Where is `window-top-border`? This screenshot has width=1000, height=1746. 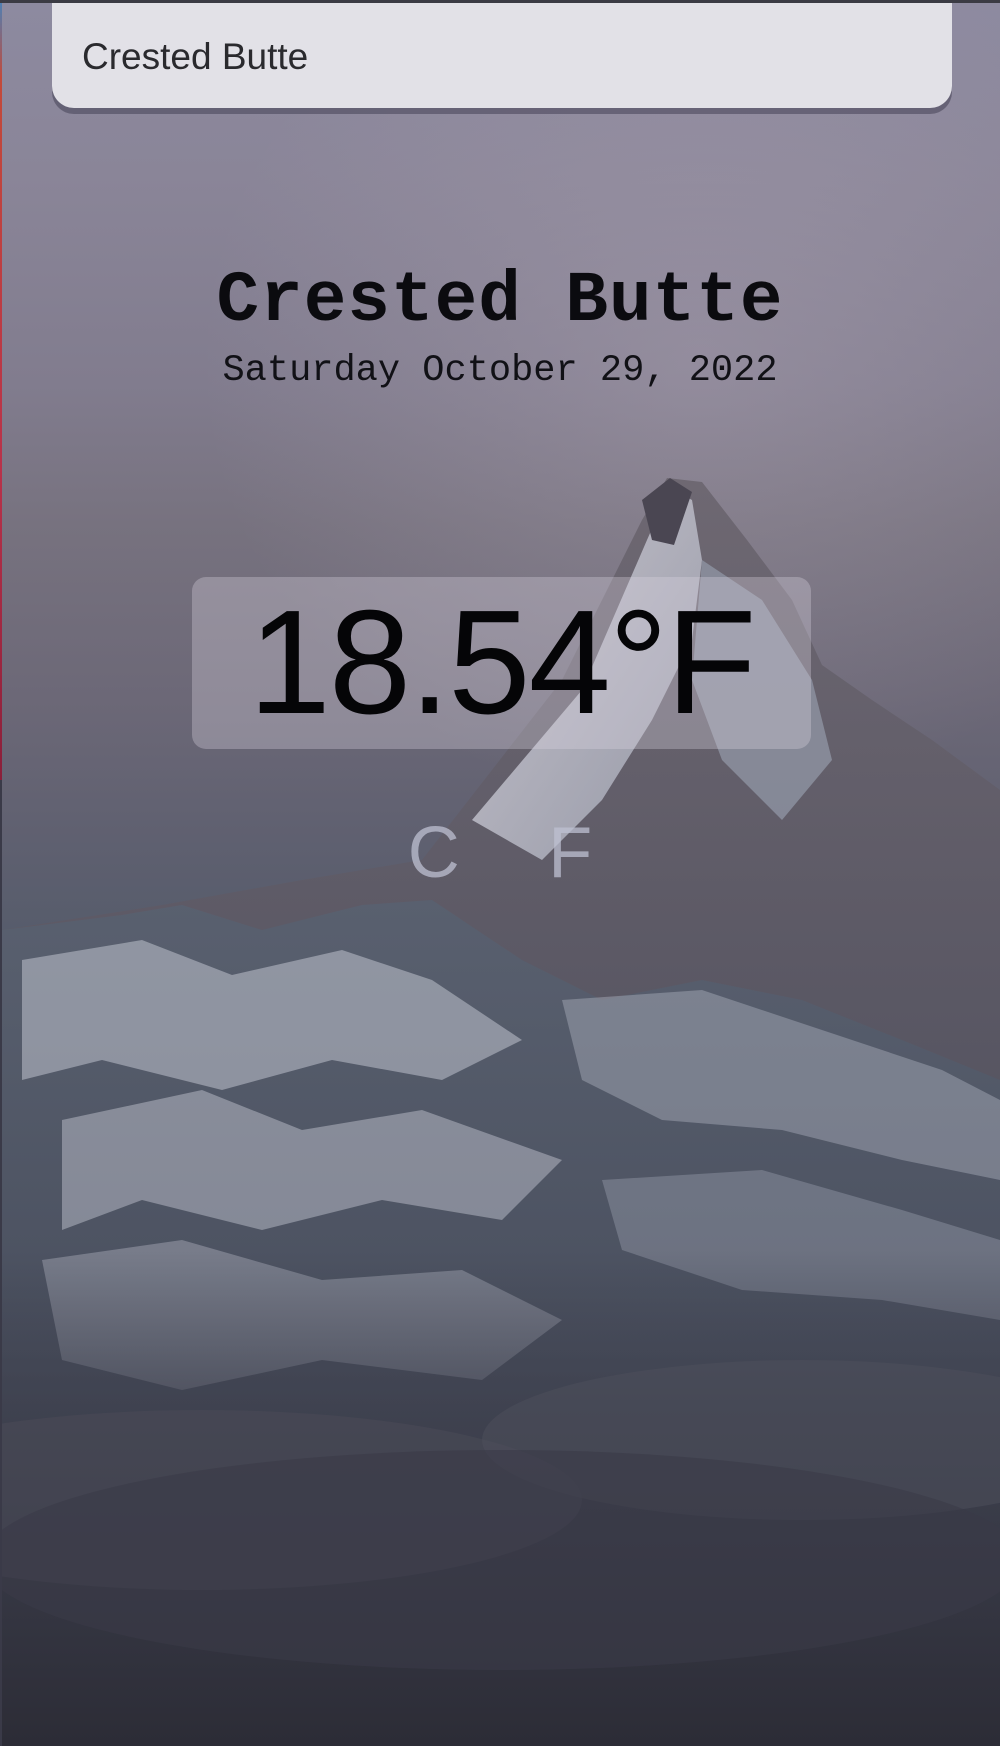
window-top-border is located at coordinates (500, 1).